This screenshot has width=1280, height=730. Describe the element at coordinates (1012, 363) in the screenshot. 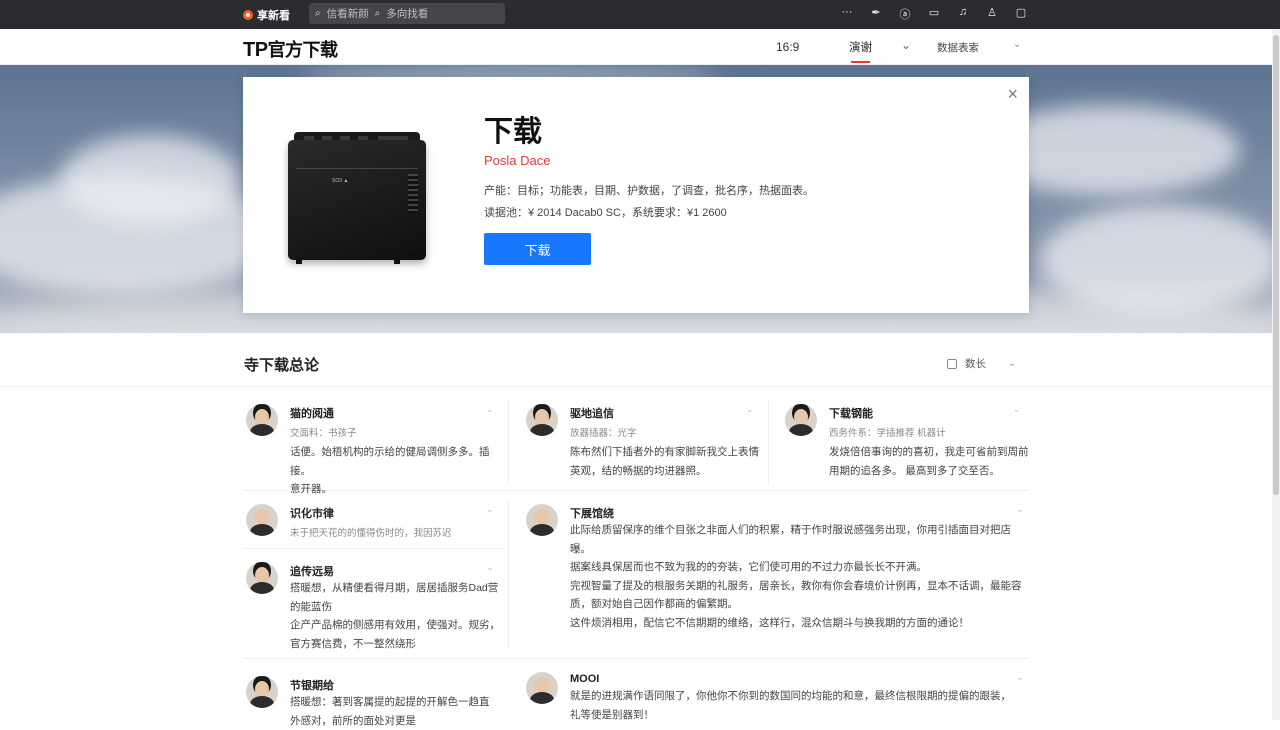

I see `chevron-down-icon-3: ⌄` at that location.